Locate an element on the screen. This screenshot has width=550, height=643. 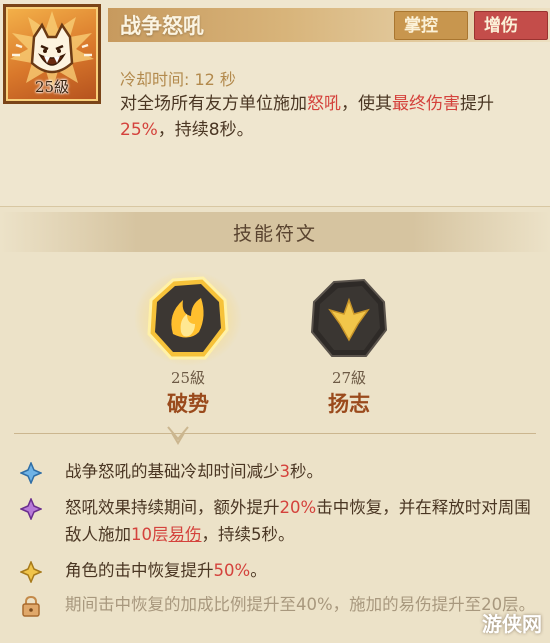
rune-name: 扬志 is located at coordinates (349, 404).